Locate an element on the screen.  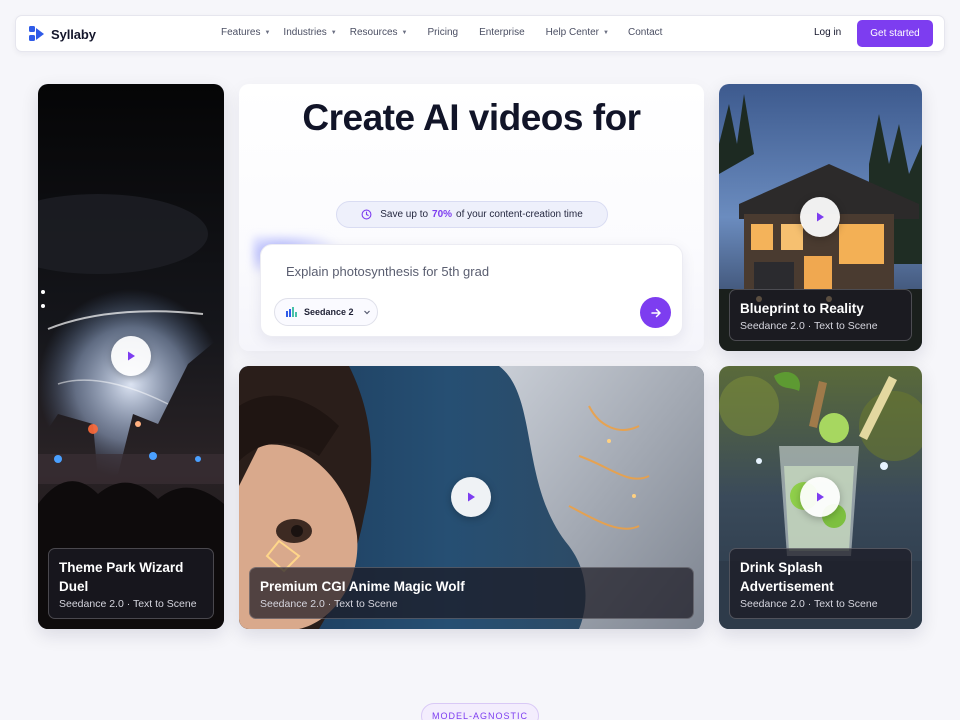
section-badge: MODEL-AGNOSTIC is located at coordinates (480, 711).